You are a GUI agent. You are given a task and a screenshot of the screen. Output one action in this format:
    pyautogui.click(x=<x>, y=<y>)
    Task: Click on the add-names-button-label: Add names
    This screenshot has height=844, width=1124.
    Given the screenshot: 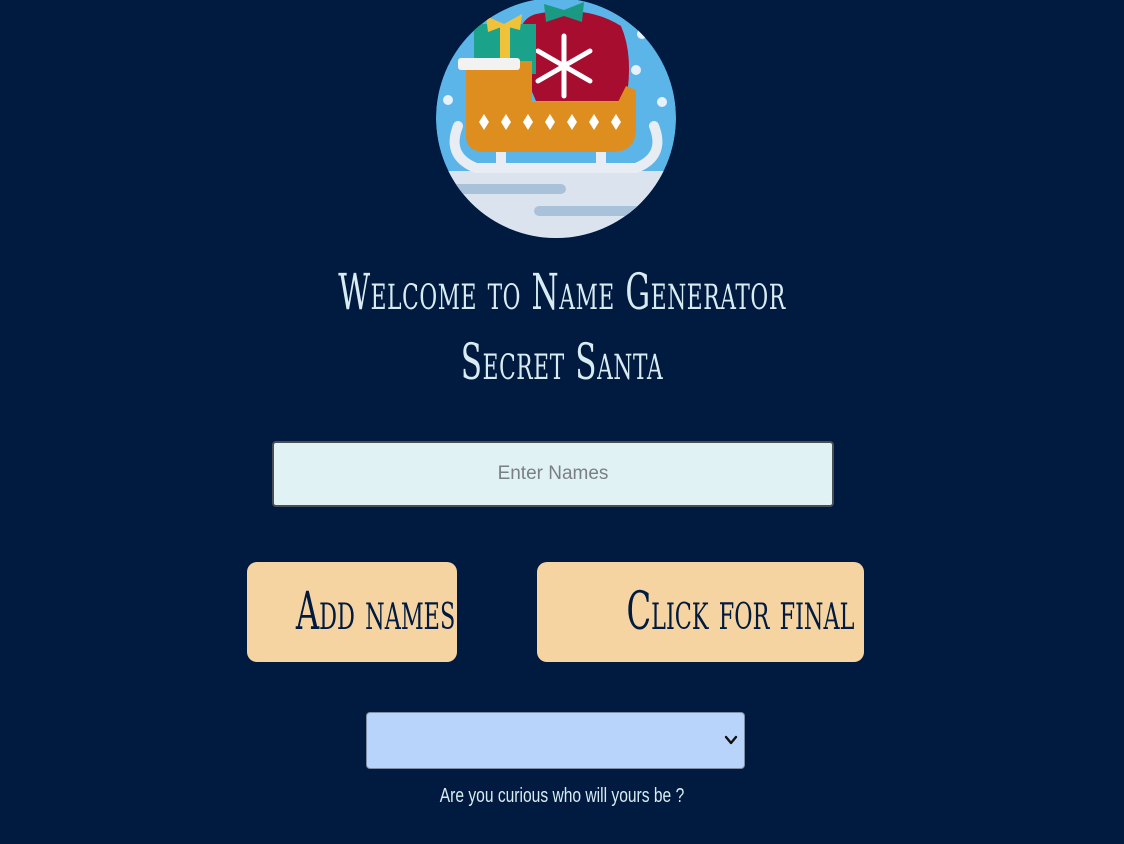 What is the action you would take?
    pyautogui.click(x=375, y=612)
    